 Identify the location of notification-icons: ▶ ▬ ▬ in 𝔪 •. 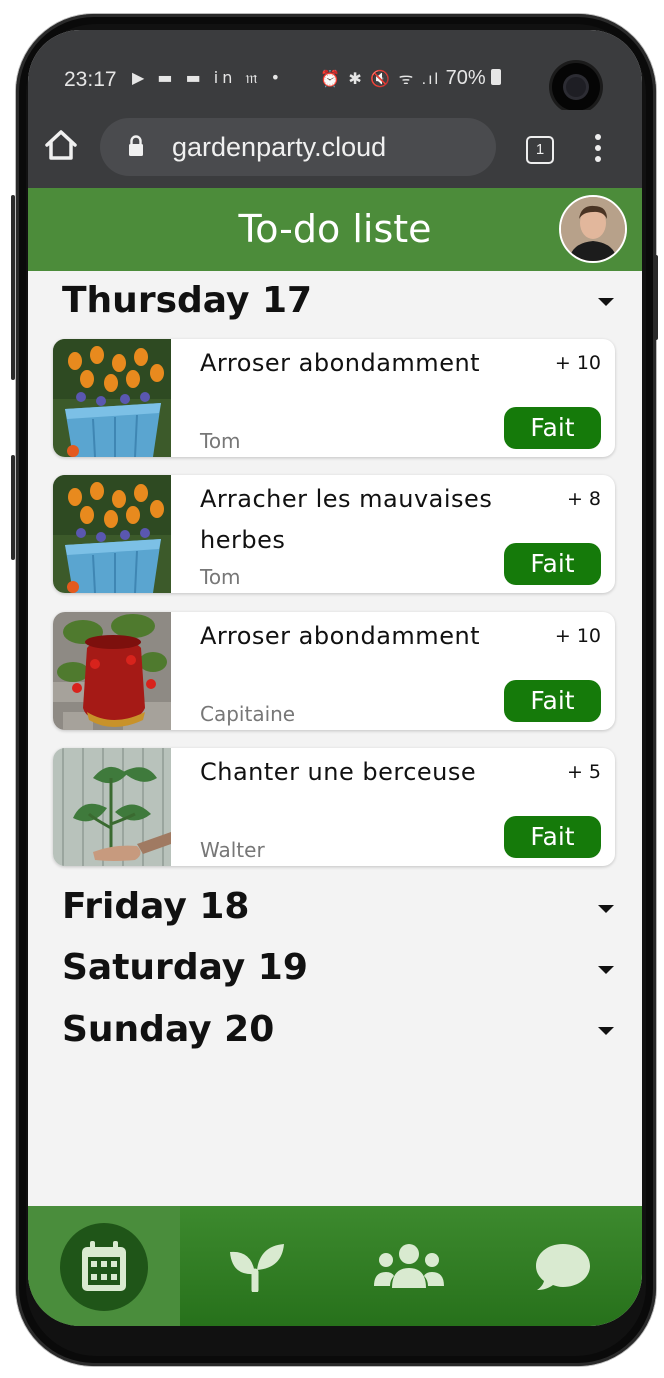
(208, 77).